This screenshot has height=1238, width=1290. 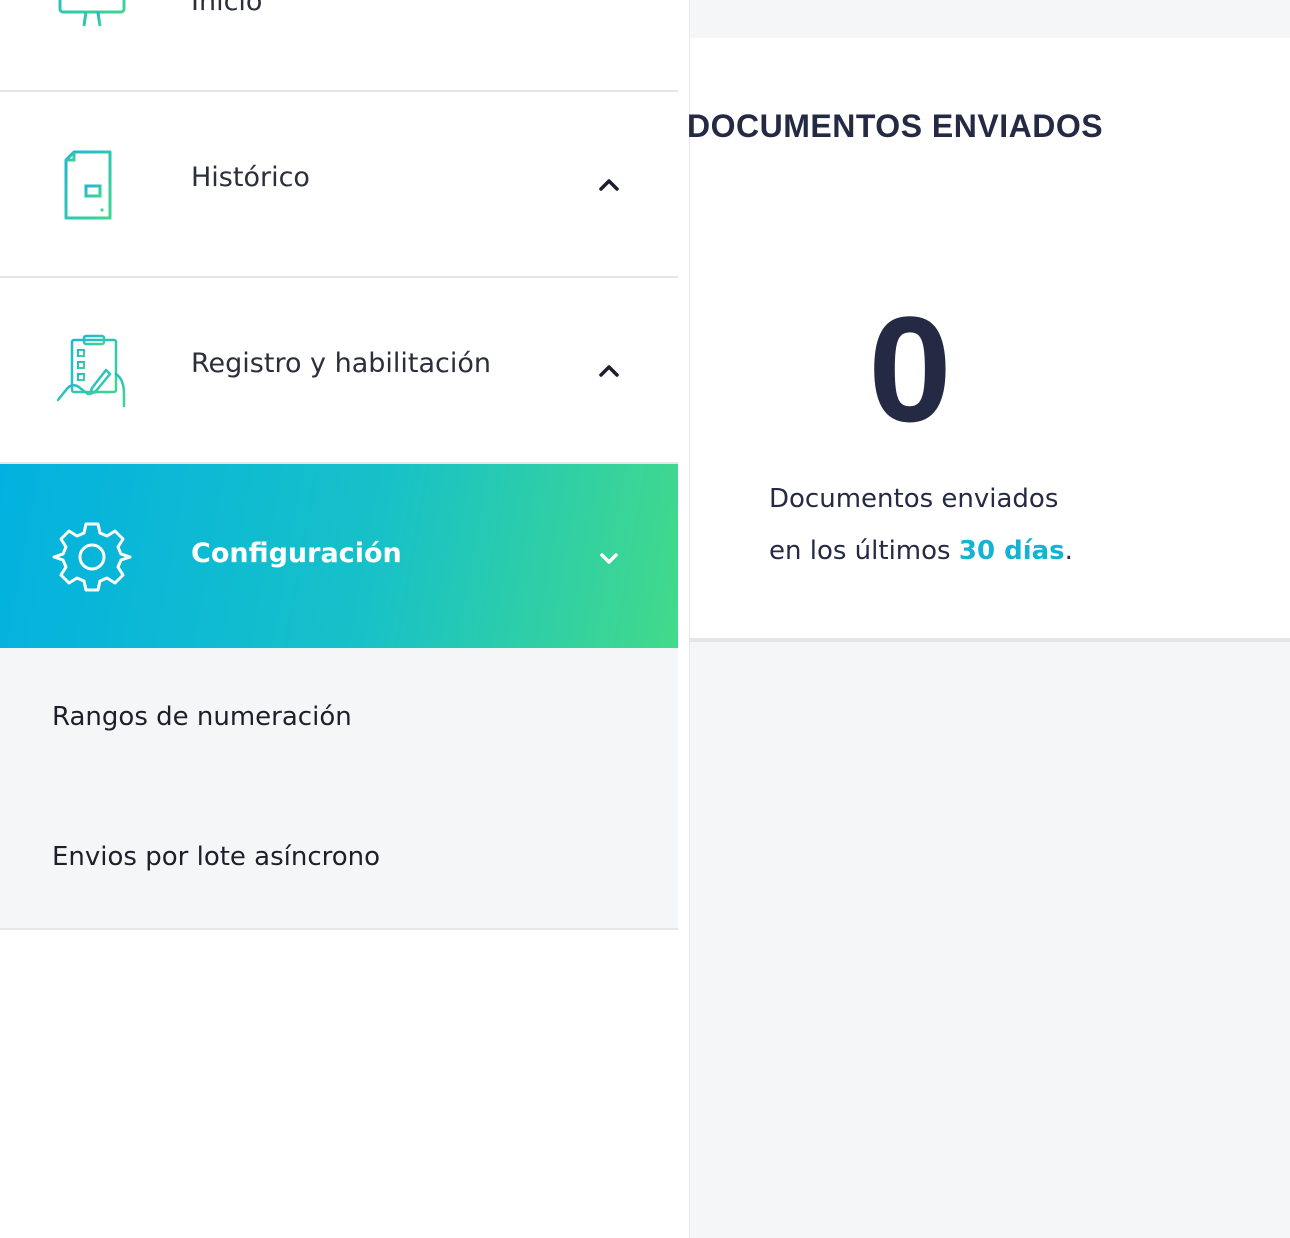 I want to click on card-description-suffix: ., so click(x=1068, y=551).